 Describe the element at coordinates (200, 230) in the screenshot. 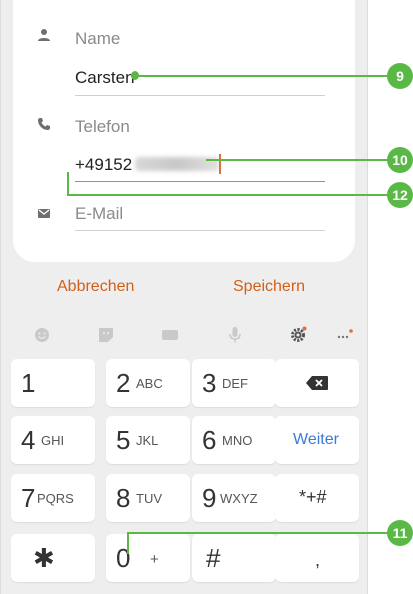

I see `email-underline` at that location.